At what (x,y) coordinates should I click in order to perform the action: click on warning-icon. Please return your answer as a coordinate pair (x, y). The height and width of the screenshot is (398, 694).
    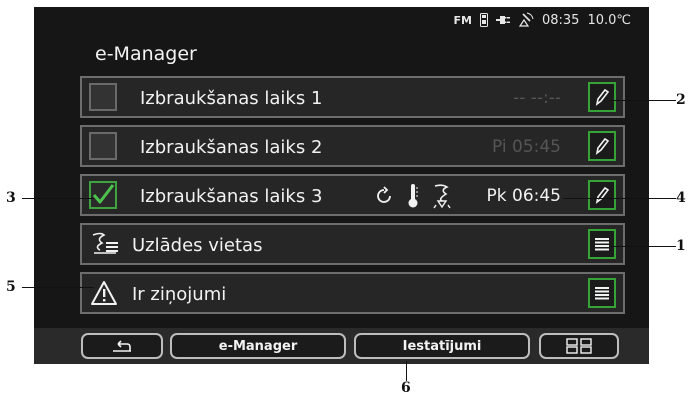
    Looking at the image, I should click on (104, 293).